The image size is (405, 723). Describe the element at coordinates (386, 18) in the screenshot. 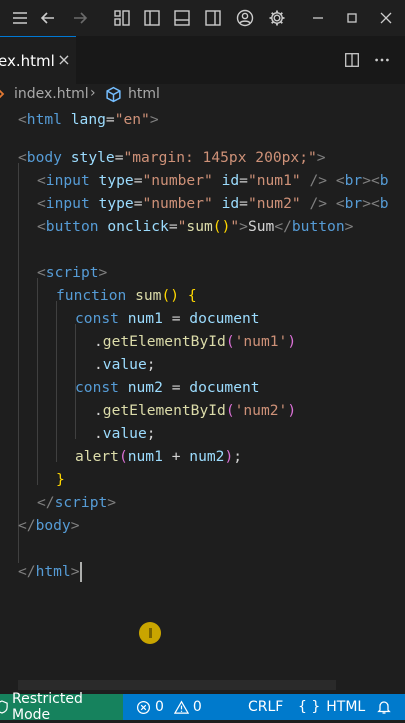

I see `close-window-icon` at that location.